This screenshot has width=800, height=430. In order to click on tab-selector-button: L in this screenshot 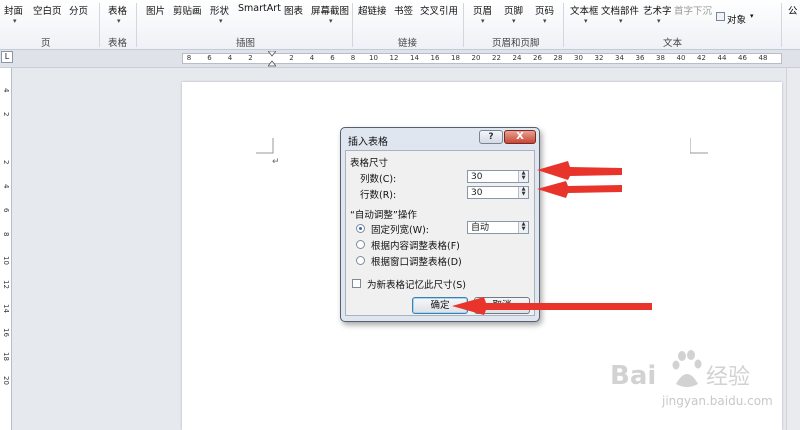, I will do `click(7, 57)`.